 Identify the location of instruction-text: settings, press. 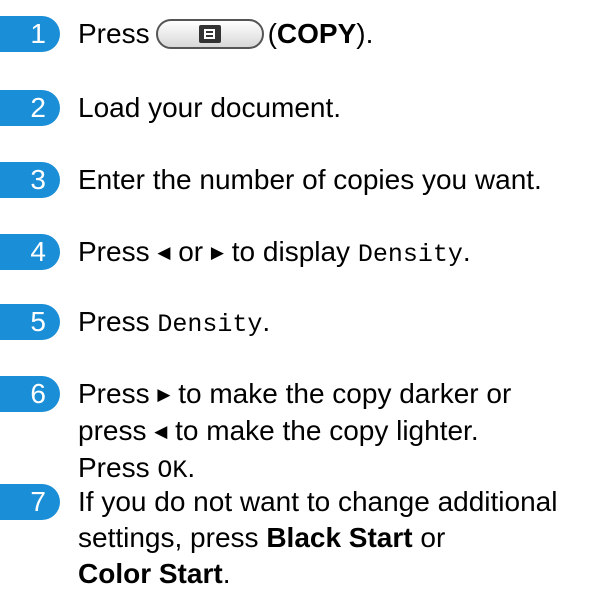
(168, 537).